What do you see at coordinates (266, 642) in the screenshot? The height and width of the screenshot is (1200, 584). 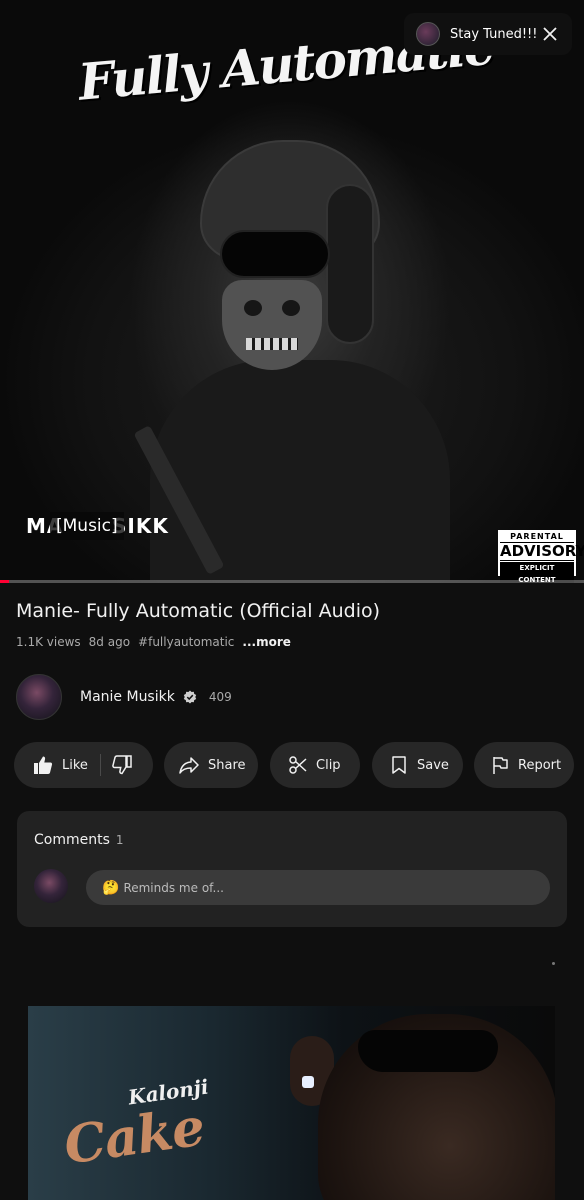 I see `more-link: ...more` at bounding box center [266, 642].